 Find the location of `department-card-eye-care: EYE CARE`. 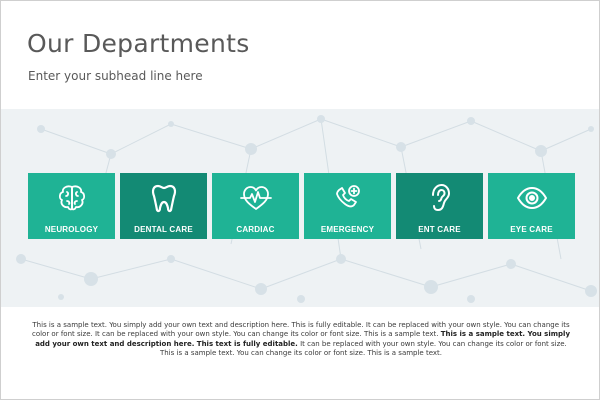

department-card-eye-care: EYE CARE is located at coordinates (531, 206).